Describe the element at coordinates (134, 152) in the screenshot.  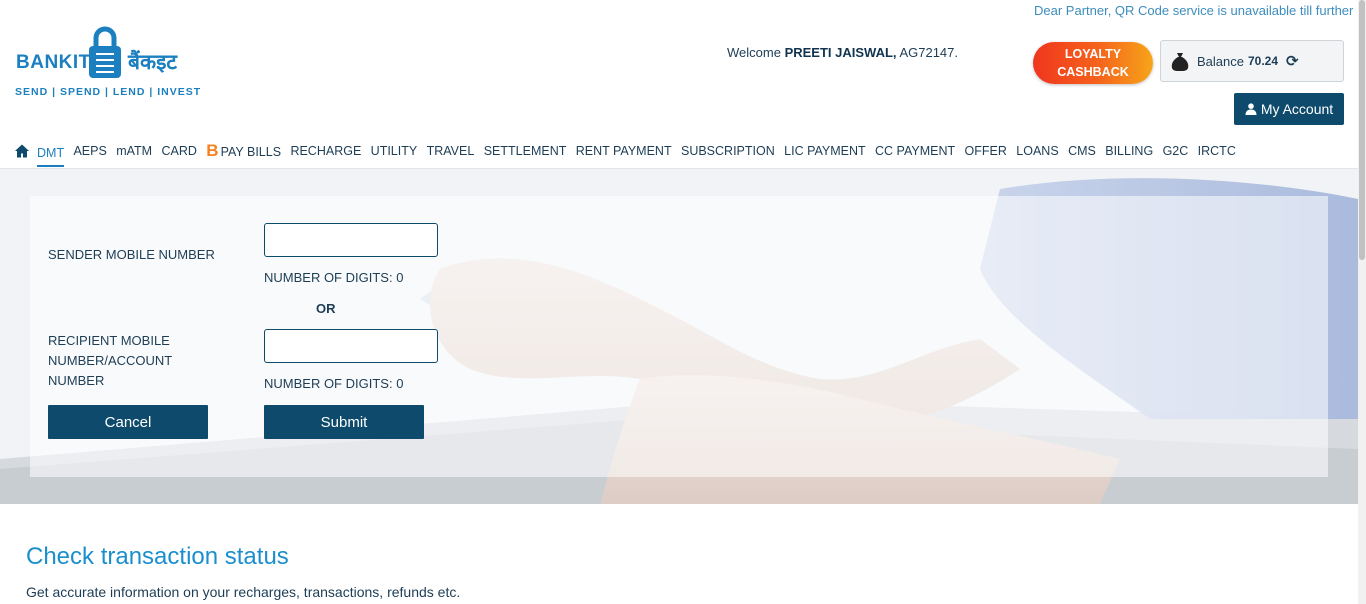
I see `nav-item-matm: mATM` at that location.